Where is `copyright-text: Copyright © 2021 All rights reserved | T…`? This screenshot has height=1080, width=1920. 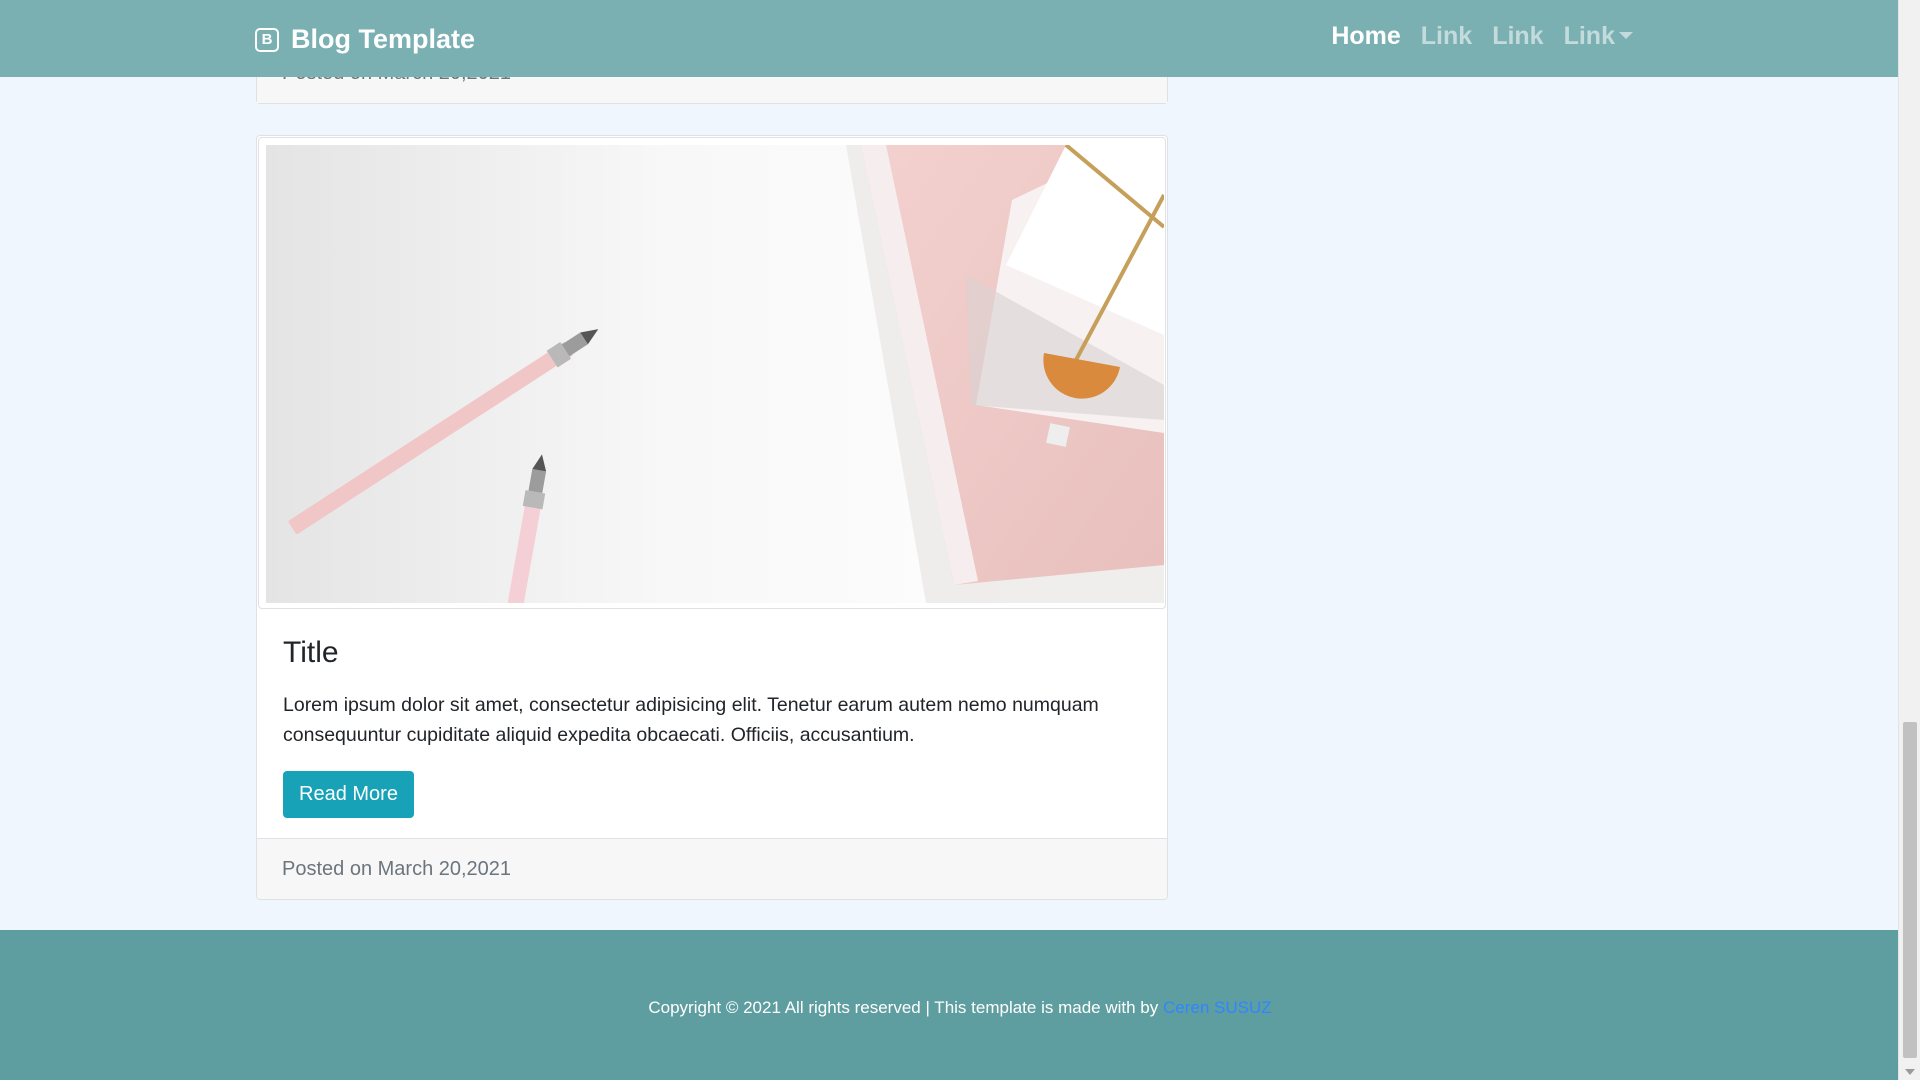
copyright-text: Copyright © 2021 All rights reserved | T… is located at coordinates (905, 1007).